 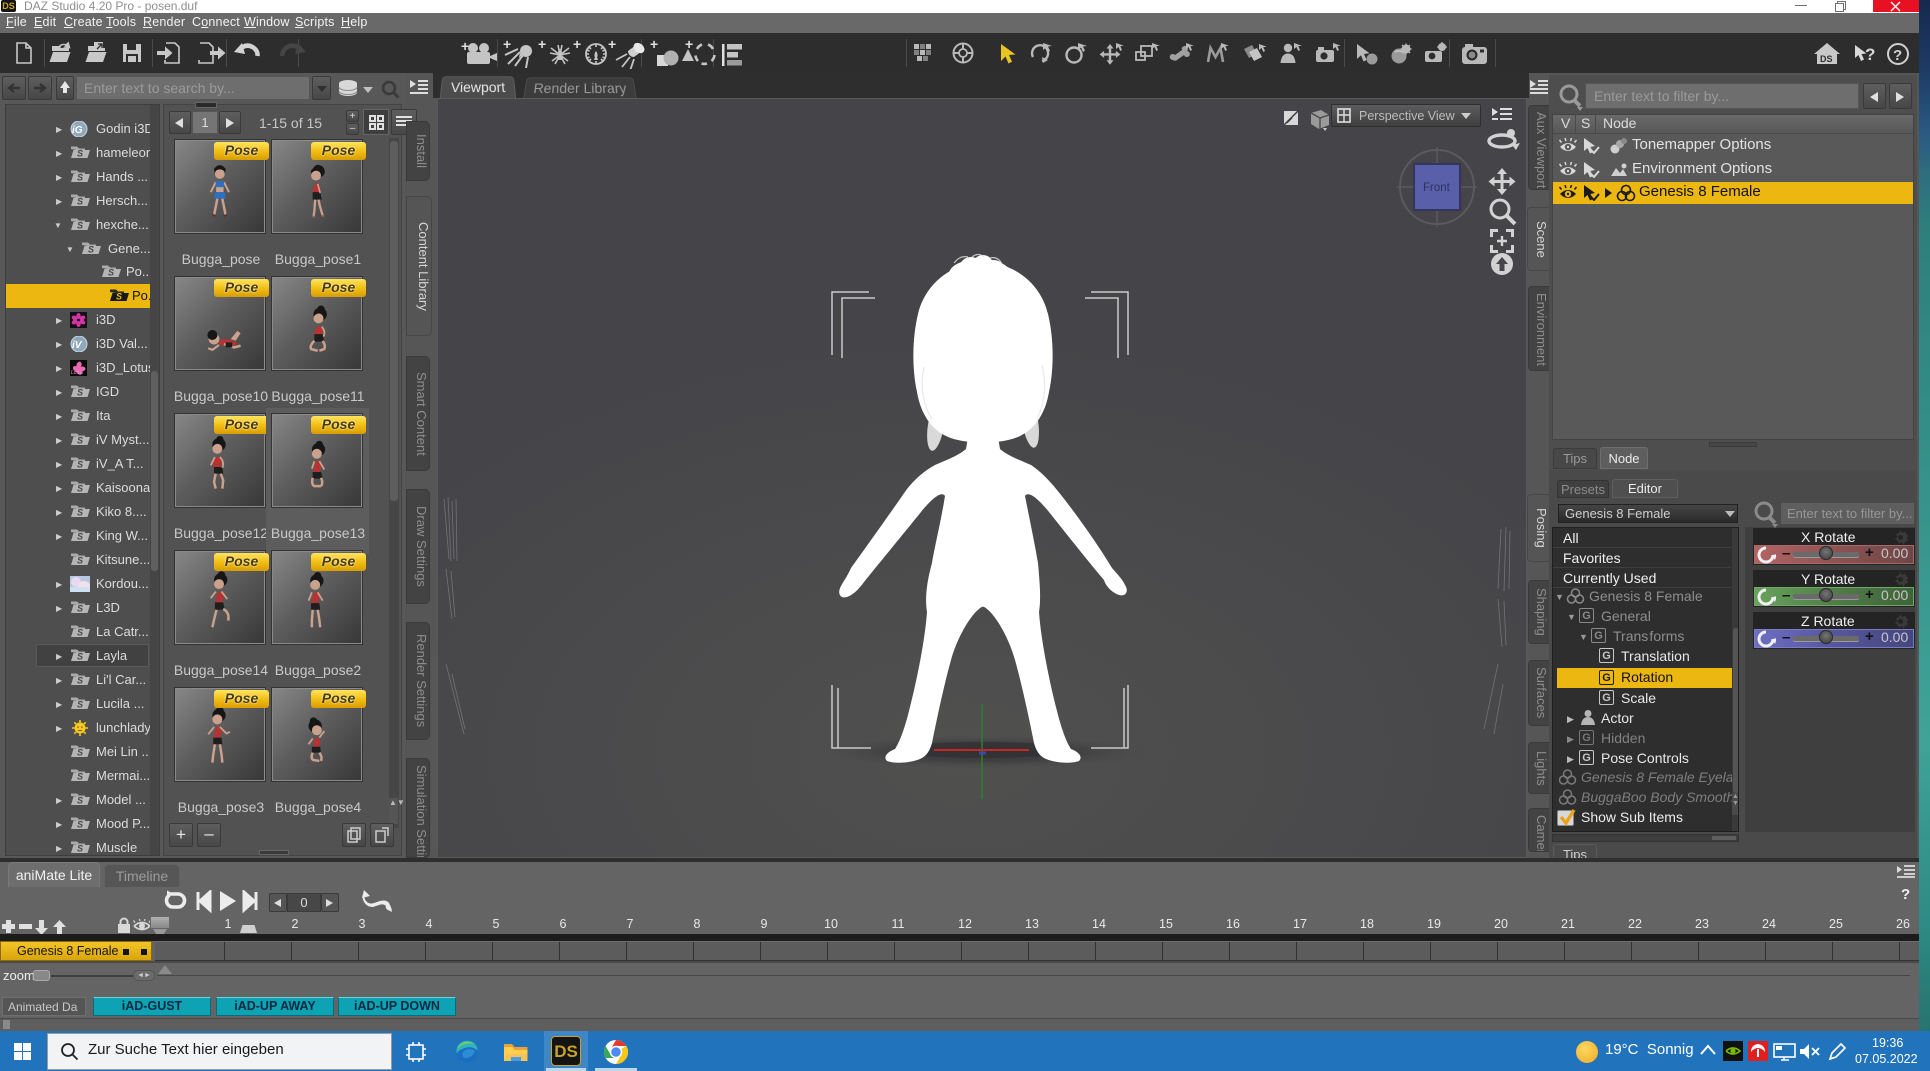 What do you see at coordinates (1826, 59) in the screenshot?
I see `svg-text: DS` at bounding box center [1826, 59].